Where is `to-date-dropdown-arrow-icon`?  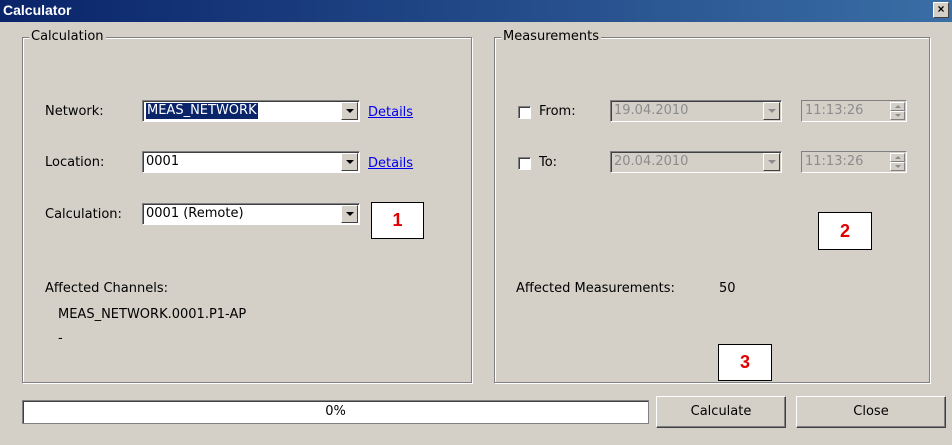
to-date-dropdown-arrow-icon is located at coordinates (771, 162).